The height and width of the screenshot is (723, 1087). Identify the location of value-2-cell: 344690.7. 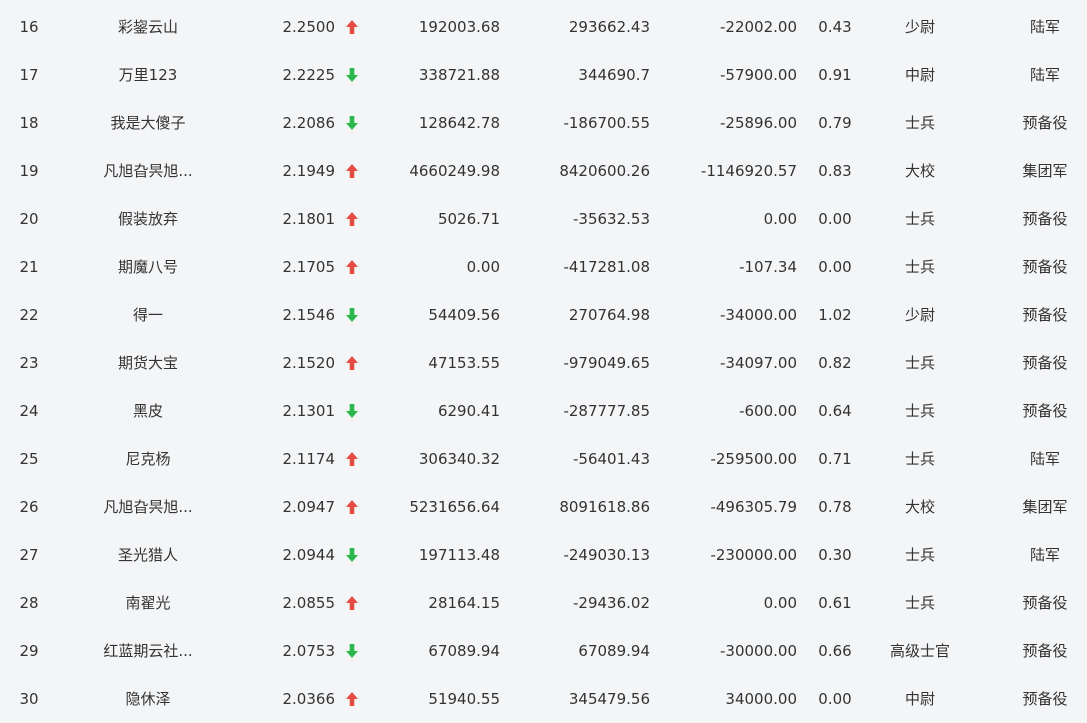
(614, 75).